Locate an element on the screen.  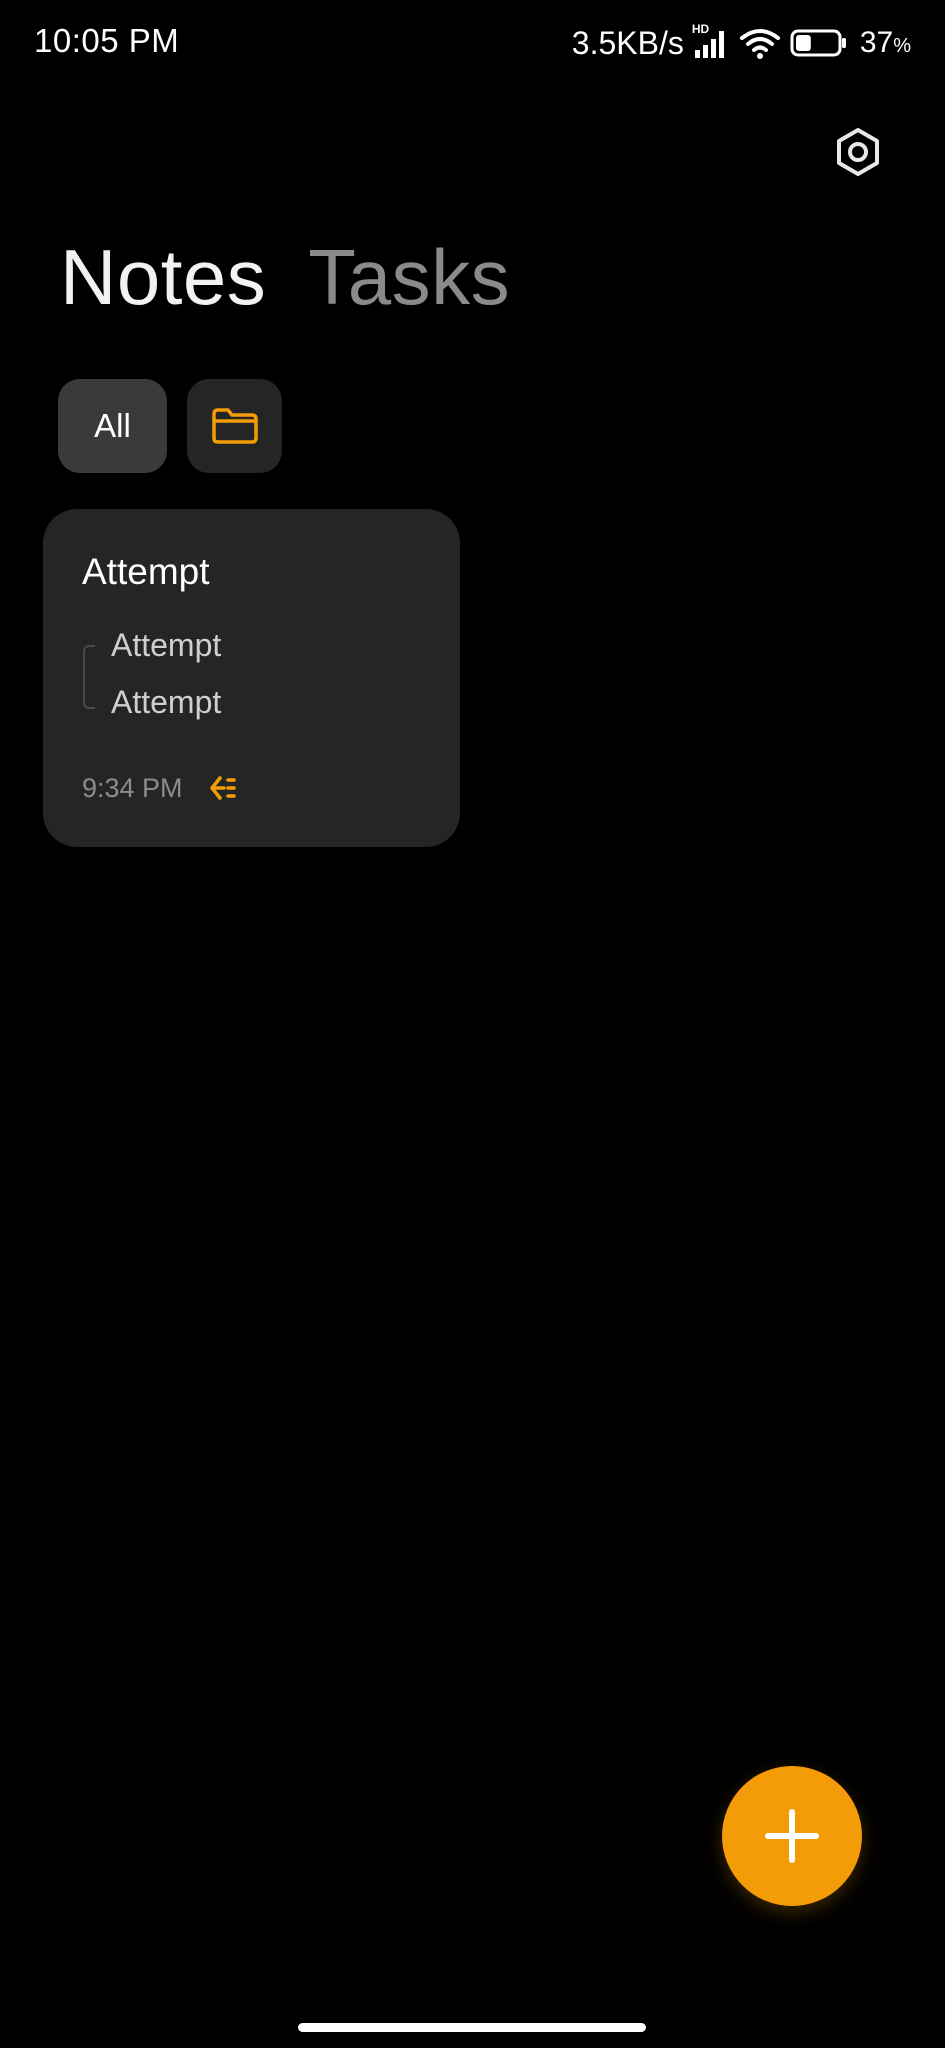
battery-icon is located at coordinates (819, 43).